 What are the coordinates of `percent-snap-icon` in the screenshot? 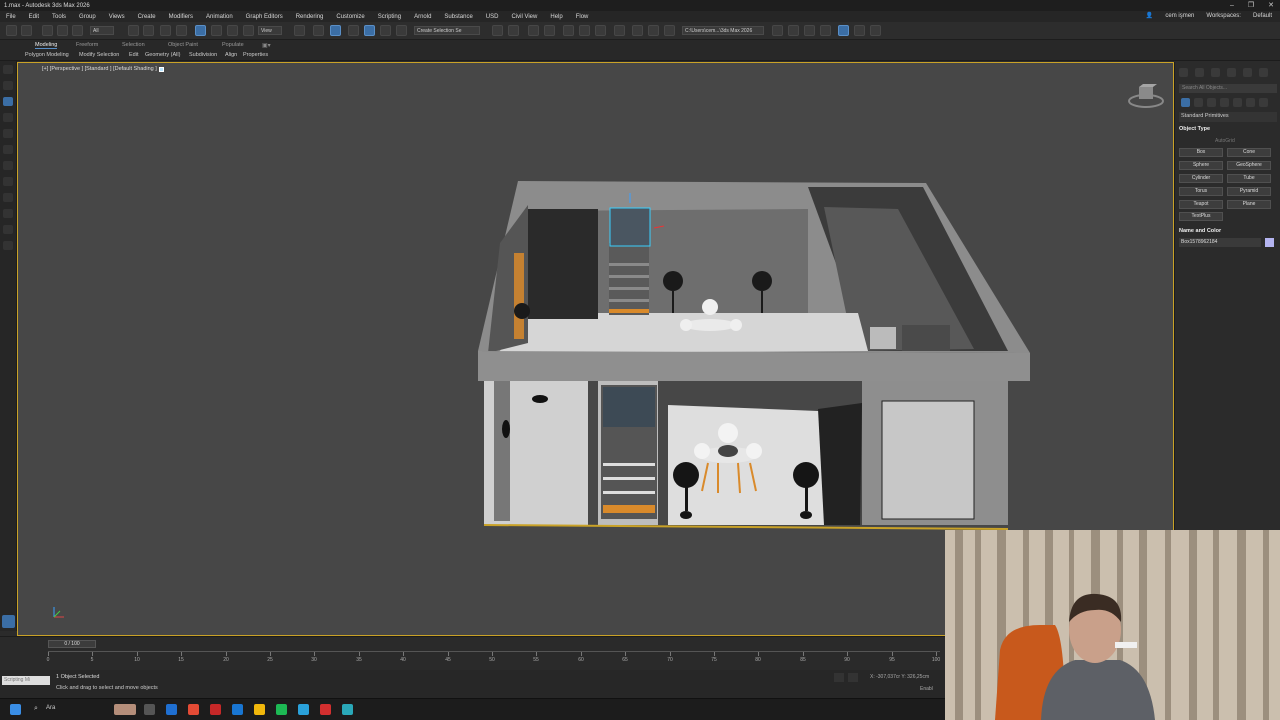 It's located at (369, 30).